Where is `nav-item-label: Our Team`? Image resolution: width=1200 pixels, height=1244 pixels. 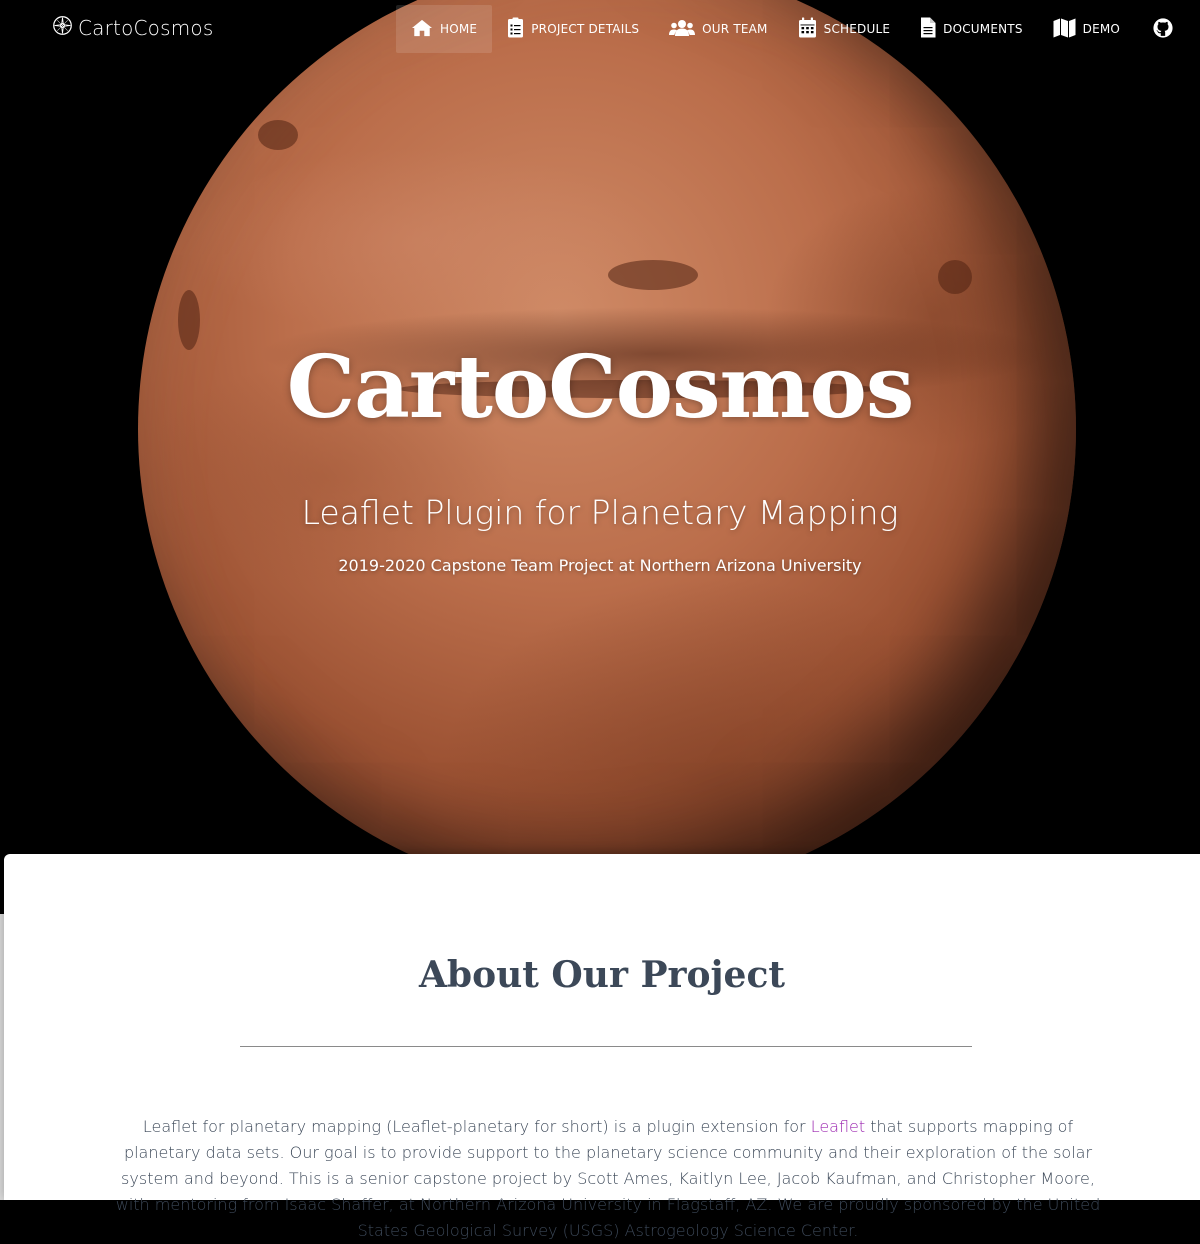
nav-item-label: Our Team is located at coordinates (735, 29).